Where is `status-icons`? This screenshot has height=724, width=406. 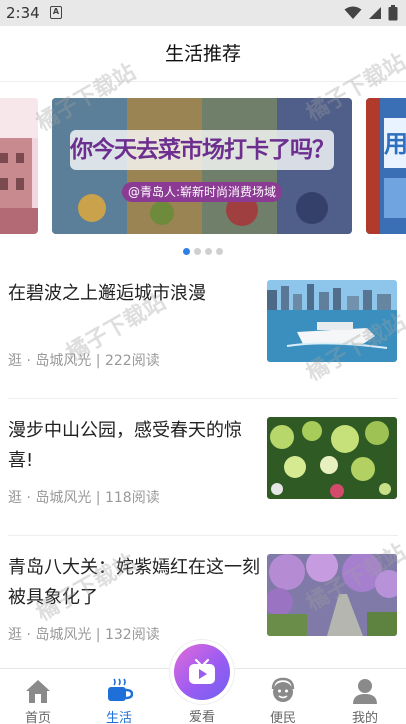 status-icons is located at coordinates (371, 13).